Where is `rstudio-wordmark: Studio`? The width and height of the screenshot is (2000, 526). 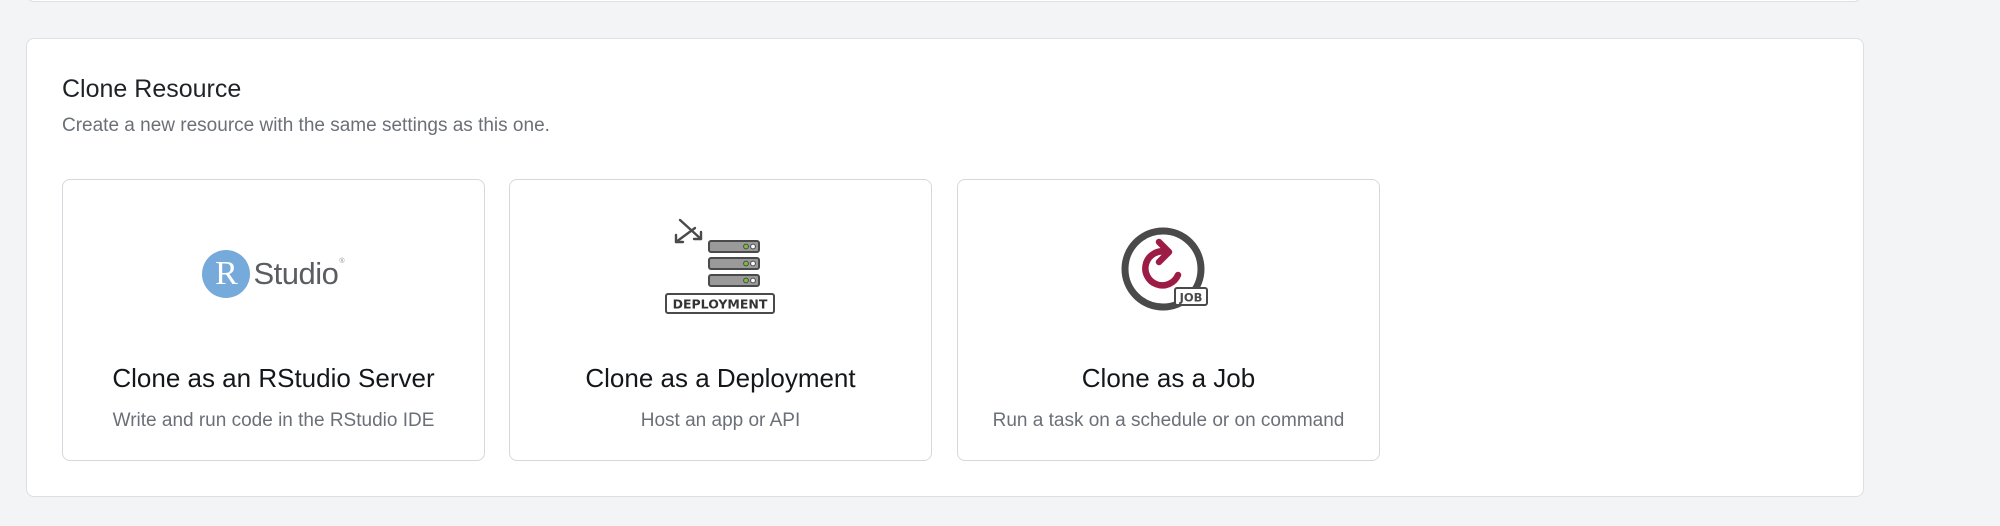
rstudio-wordmark: Studio is located at coordinates (296, 273).